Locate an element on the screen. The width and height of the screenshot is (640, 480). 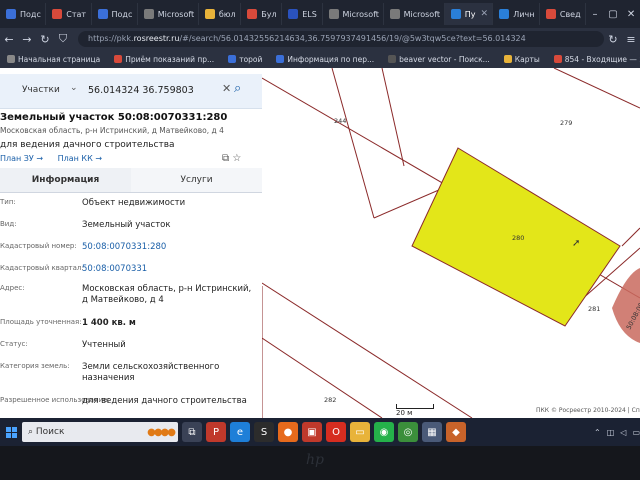
tab-label: Свед is located at coordinates (570, 14).